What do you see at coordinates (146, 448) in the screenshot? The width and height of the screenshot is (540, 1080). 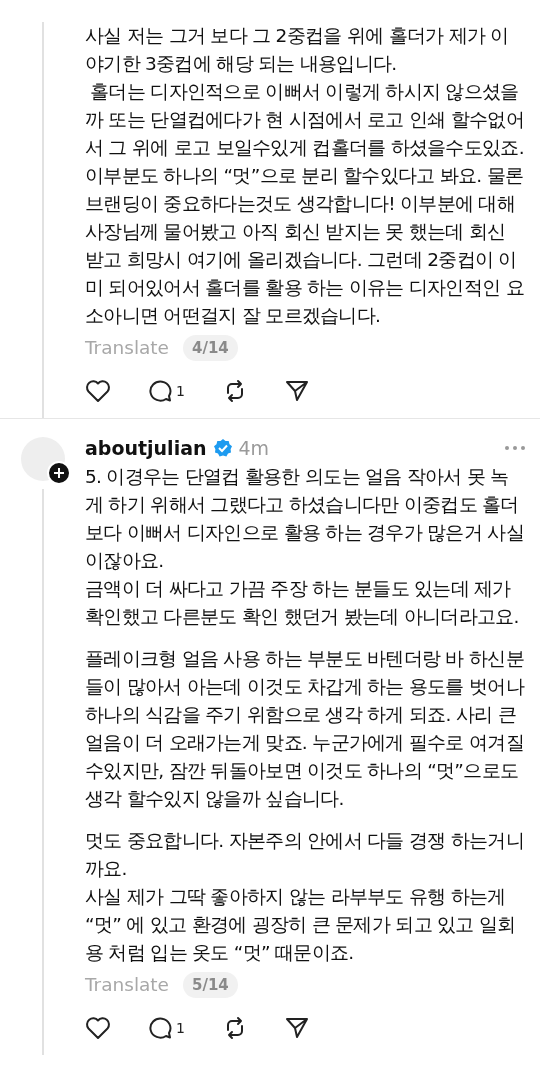 I see `username: aboutjulian` at bounding box center [146, 448].